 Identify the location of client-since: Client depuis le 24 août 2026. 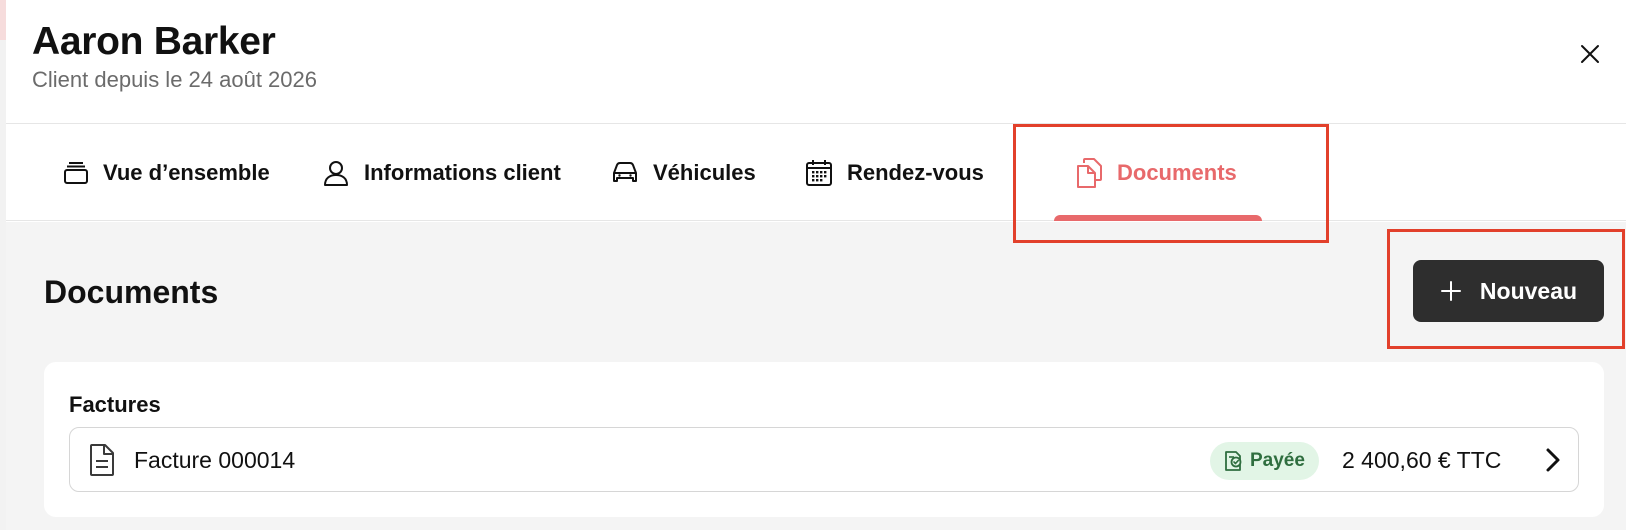
(174, 79).